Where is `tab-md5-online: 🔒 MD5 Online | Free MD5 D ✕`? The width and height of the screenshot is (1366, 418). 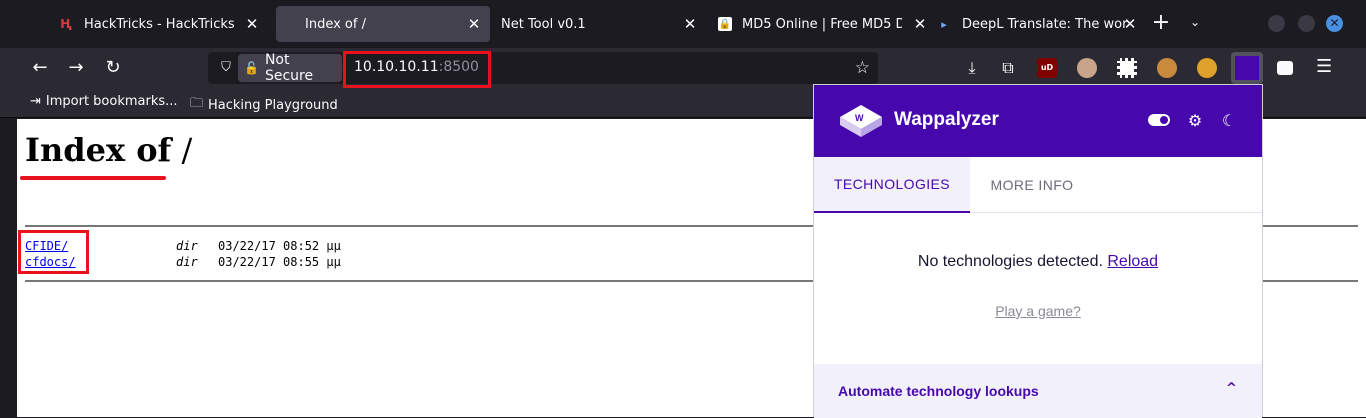 tab-md5-online: 🔒 MD5 Online | Free MD5 D ✕ is located at coordinates (822, 24).